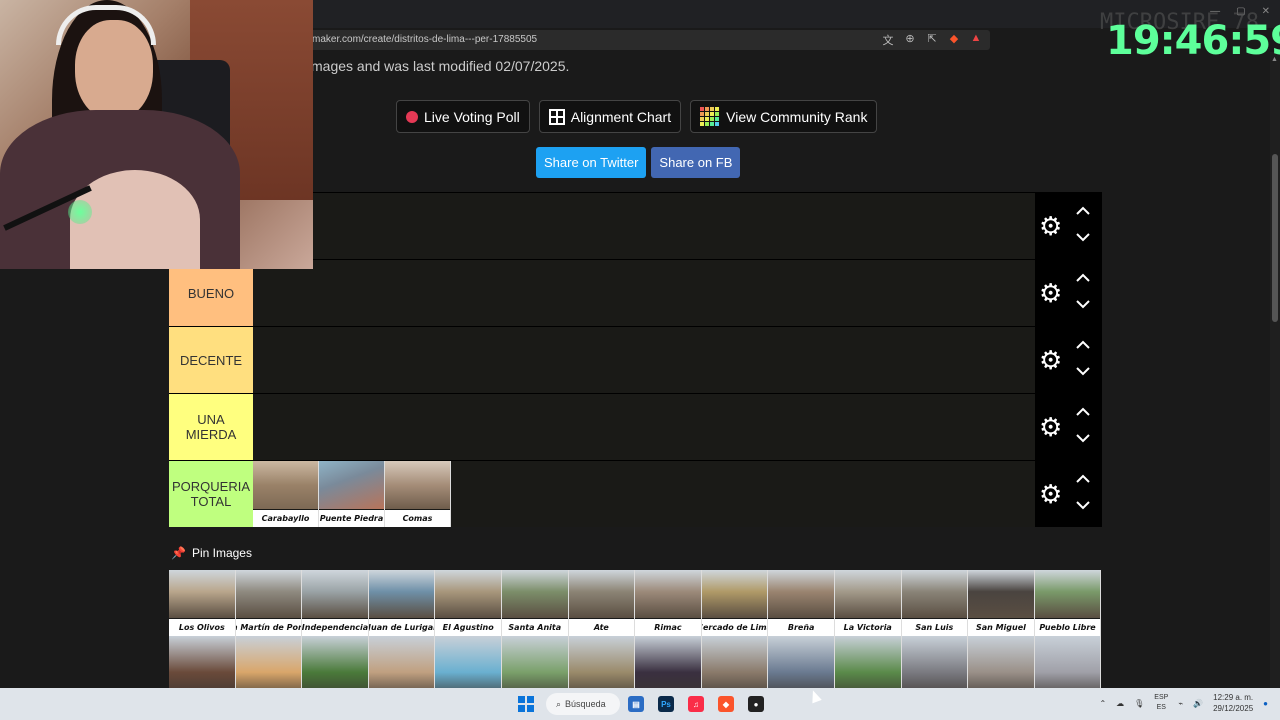  Describe the element at coordinates (696, 162) in the screenshot. I see `share-facebook-button: Share on FB` at that location.